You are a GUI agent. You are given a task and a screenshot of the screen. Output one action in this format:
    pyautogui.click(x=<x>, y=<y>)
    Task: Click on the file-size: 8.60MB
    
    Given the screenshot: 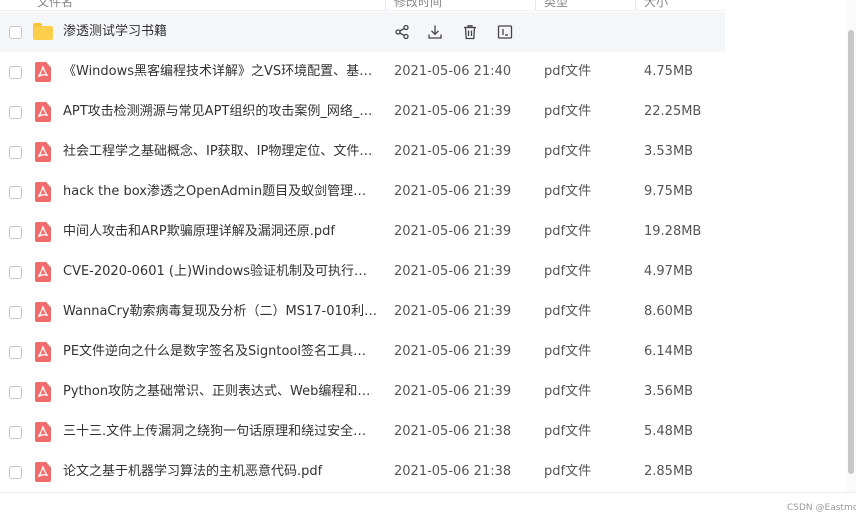 What is the action you would take?
    pyautogui.click(x=669, y=311)
    